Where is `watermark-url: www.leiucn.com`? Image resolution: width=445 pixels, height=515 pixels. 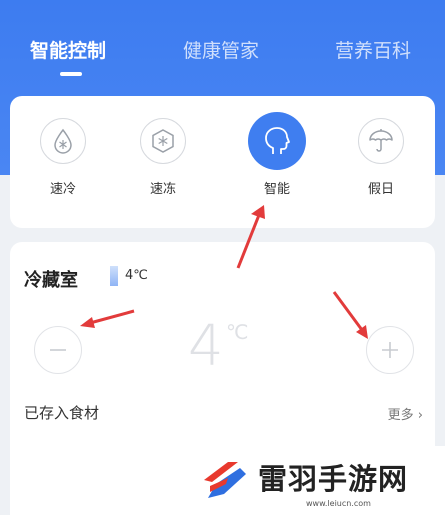
watermark-url: www.leiucn.com is located at coordinates (338, 503).